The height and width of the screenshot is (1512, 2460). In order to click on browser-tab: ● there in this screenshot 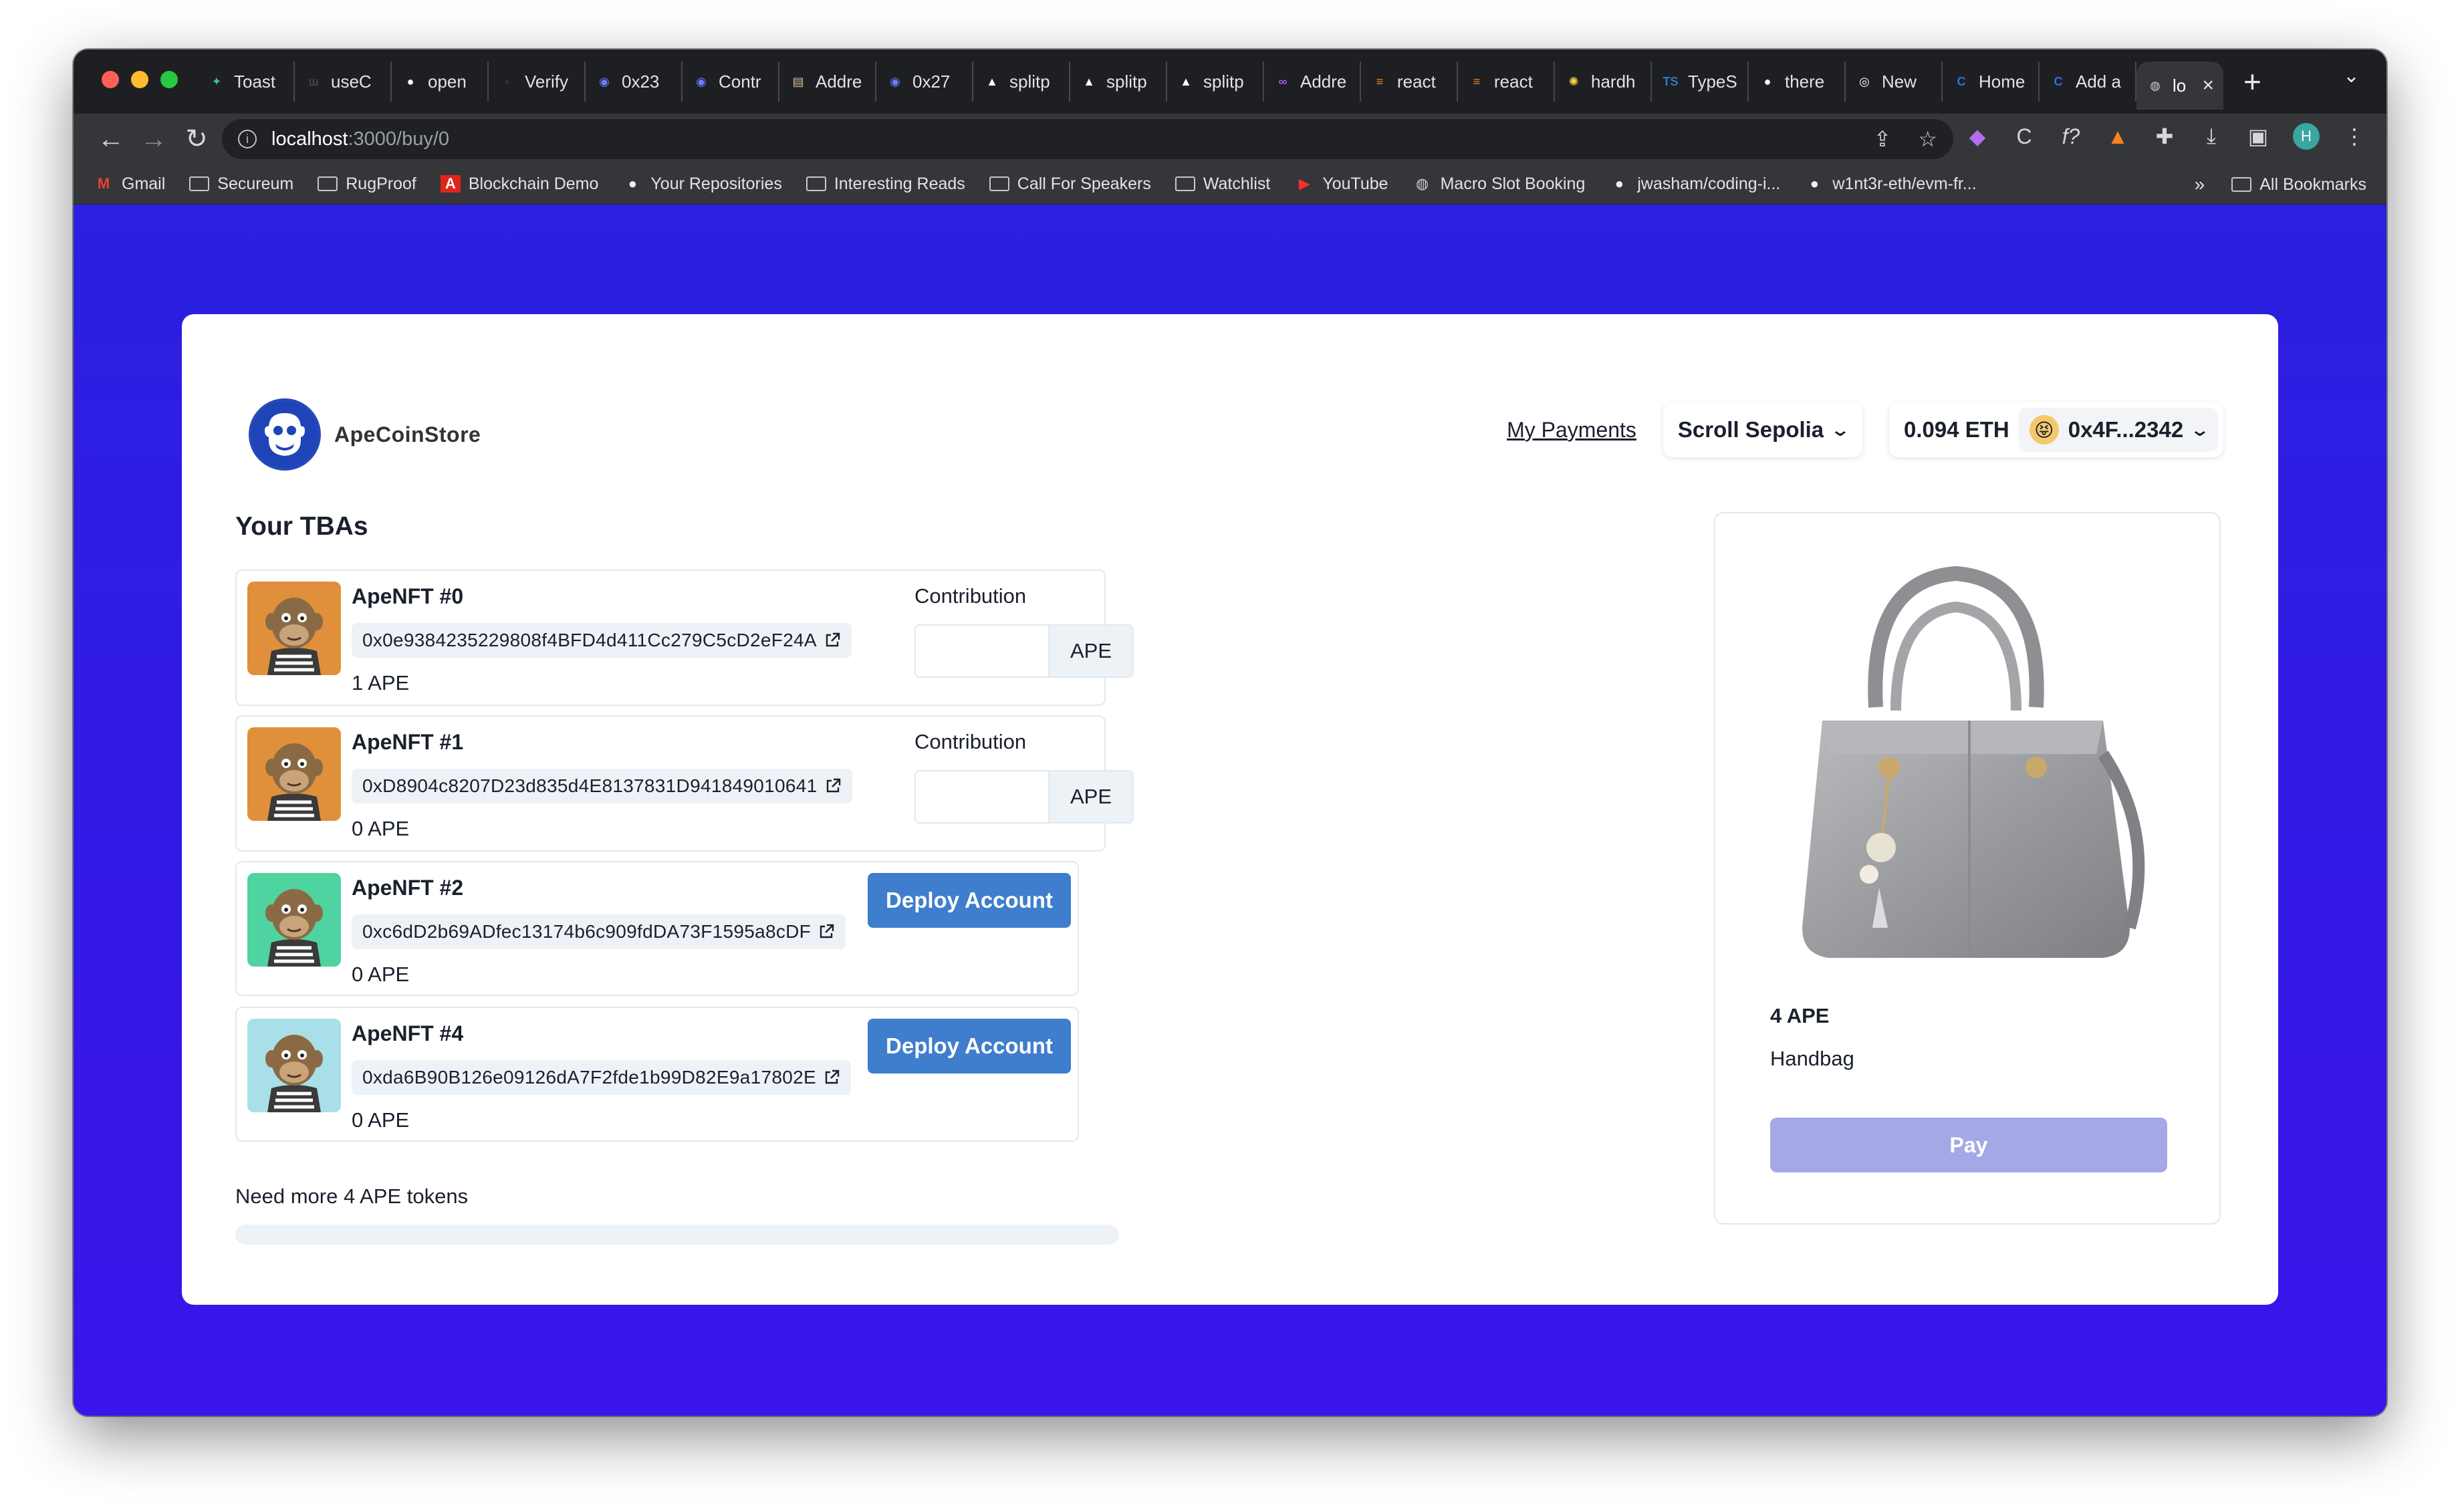, I will do `click(1797, 81)`.